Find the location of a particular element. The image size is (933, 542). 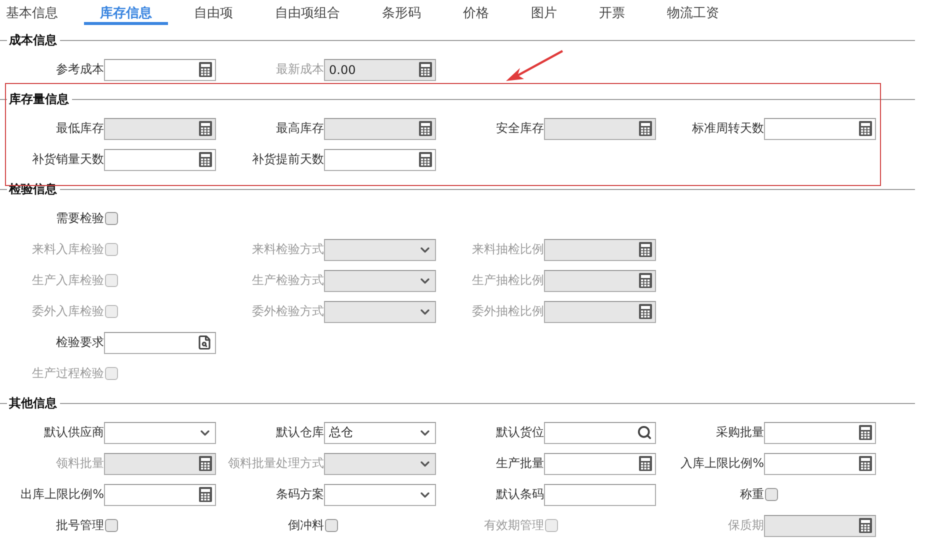

tab: 开票 is located at coordinates (612, 12).